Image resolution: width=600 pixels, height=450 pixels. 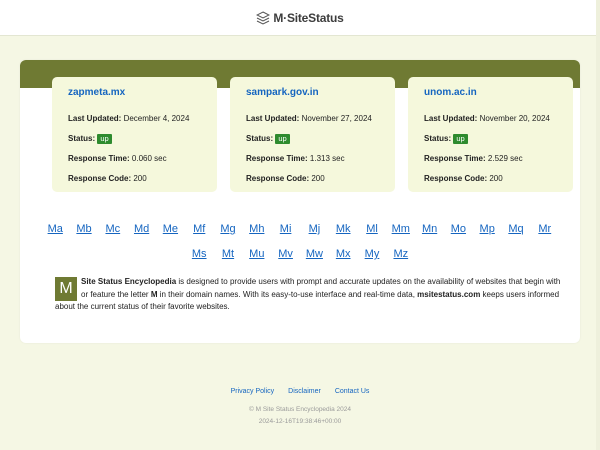 What do you see at coordinates (117, 158) in the screenshot?
I see `response-time-row: Response Time: 0.060 sec` at bounding box center [117, 158].